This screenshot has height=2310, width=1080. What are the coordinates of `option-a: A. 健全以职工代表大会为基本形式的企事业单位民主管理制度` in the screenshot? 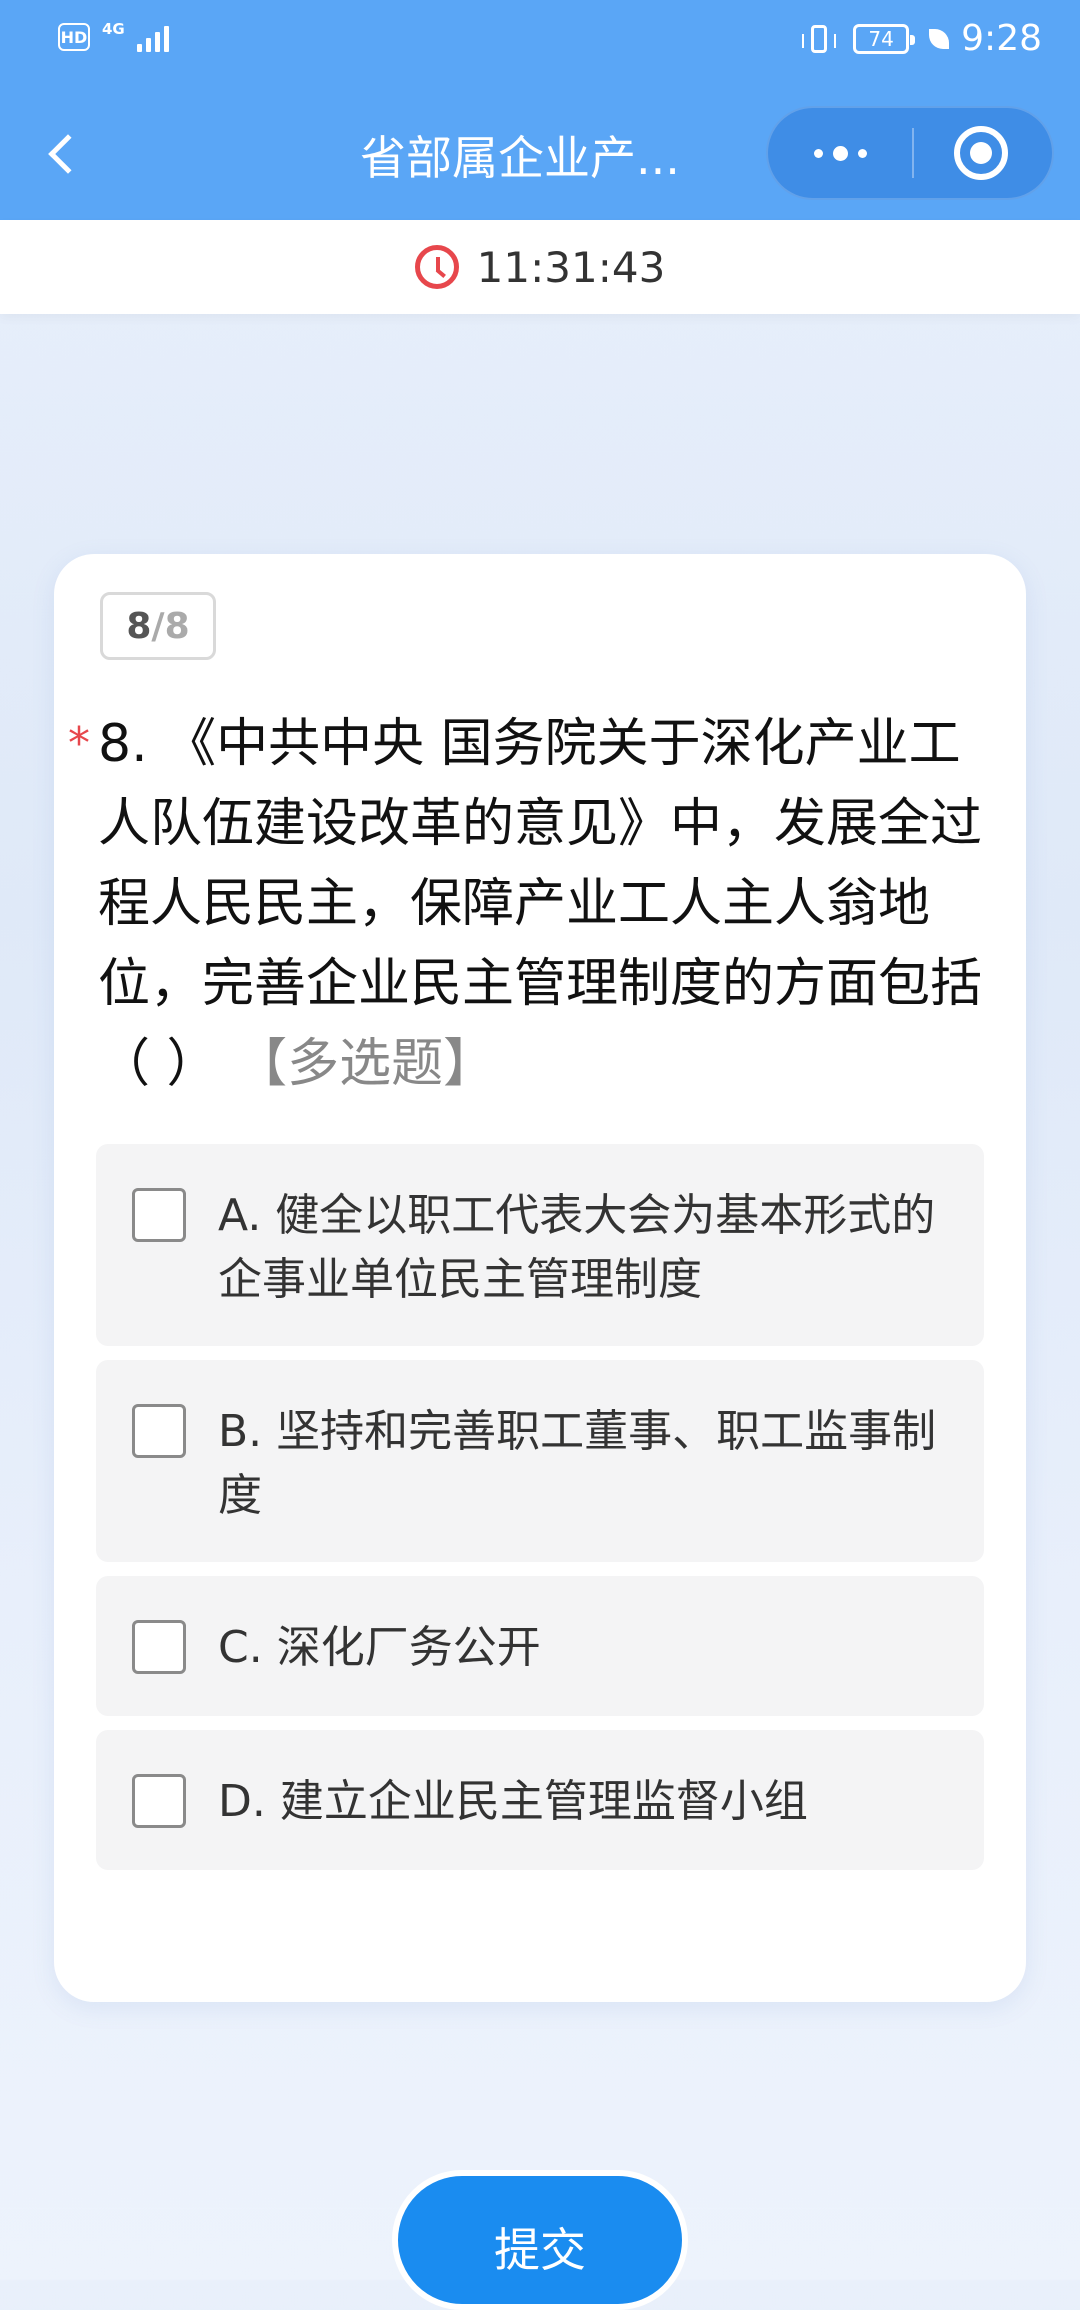 It's located at (540, 1245).